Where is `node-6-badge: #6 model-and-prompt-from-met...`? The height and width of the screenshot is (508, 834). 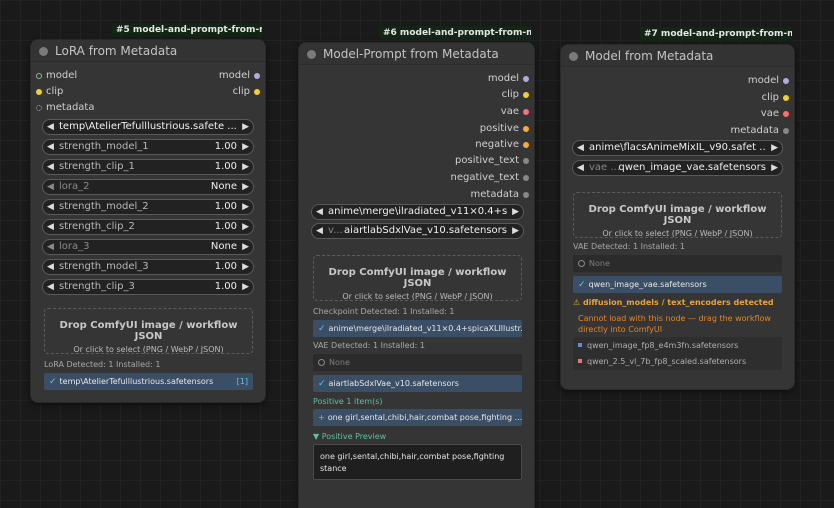
node-6-badge: #6 model-and-prompt-from-met... is located at coordinates (455, 33).